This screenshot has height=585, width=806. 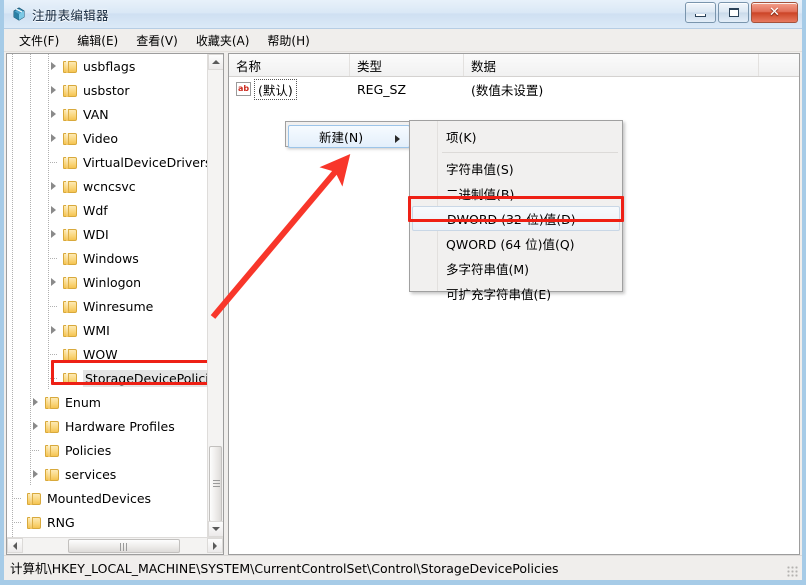 I want to click on tree-item-mounteddevices: MountedDevices, so click(x=107, y=498).